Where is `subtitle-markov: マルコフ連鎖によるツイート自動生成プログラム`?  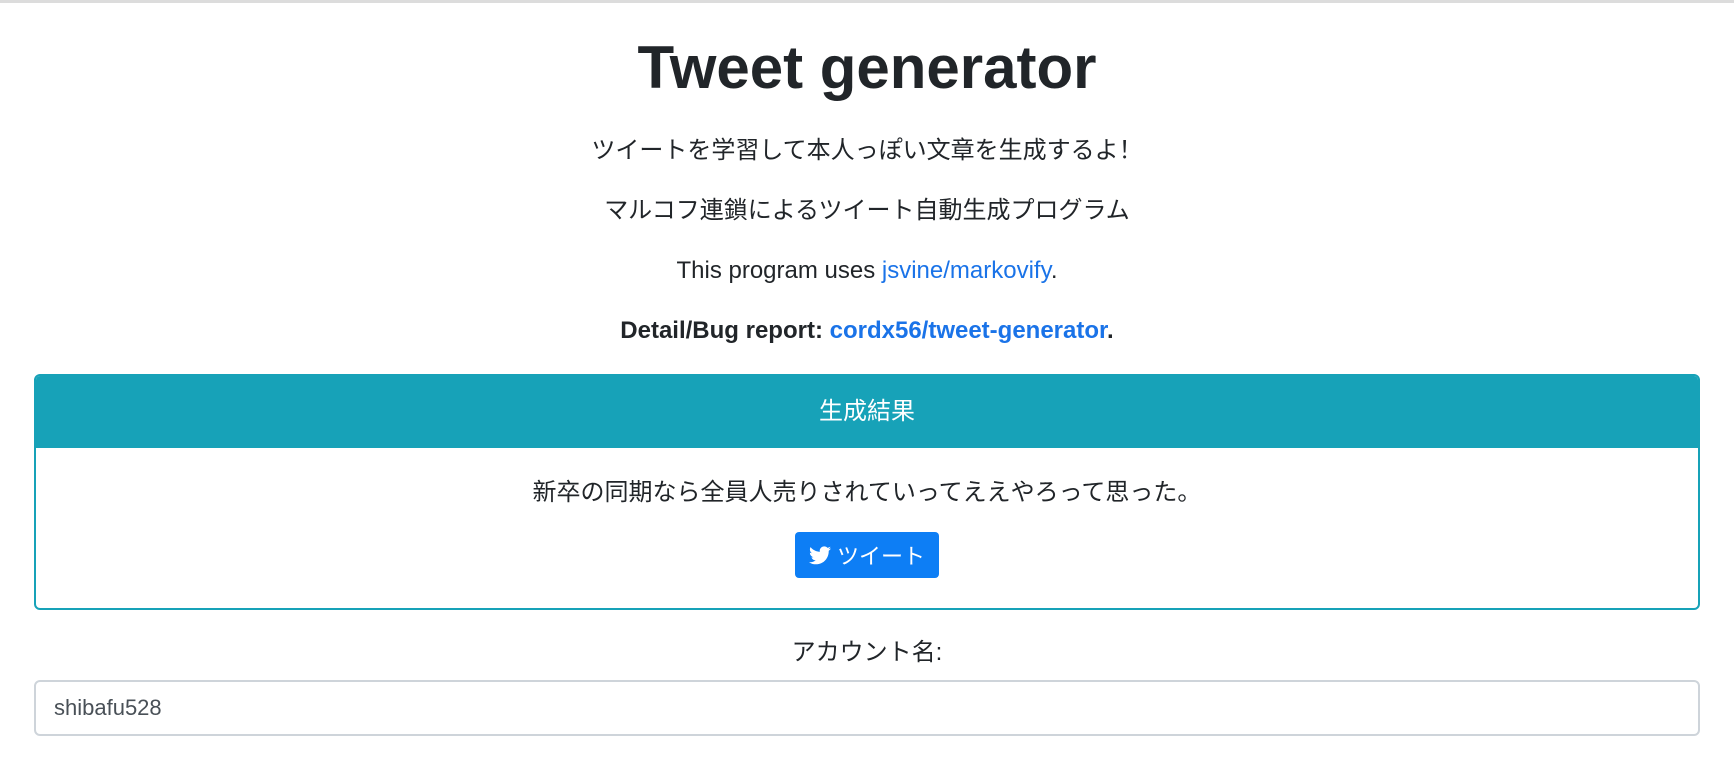
subtitle-markov: マルコフ連鎖によるツイート自動生成プログラム is located at coordinates (867, 210).